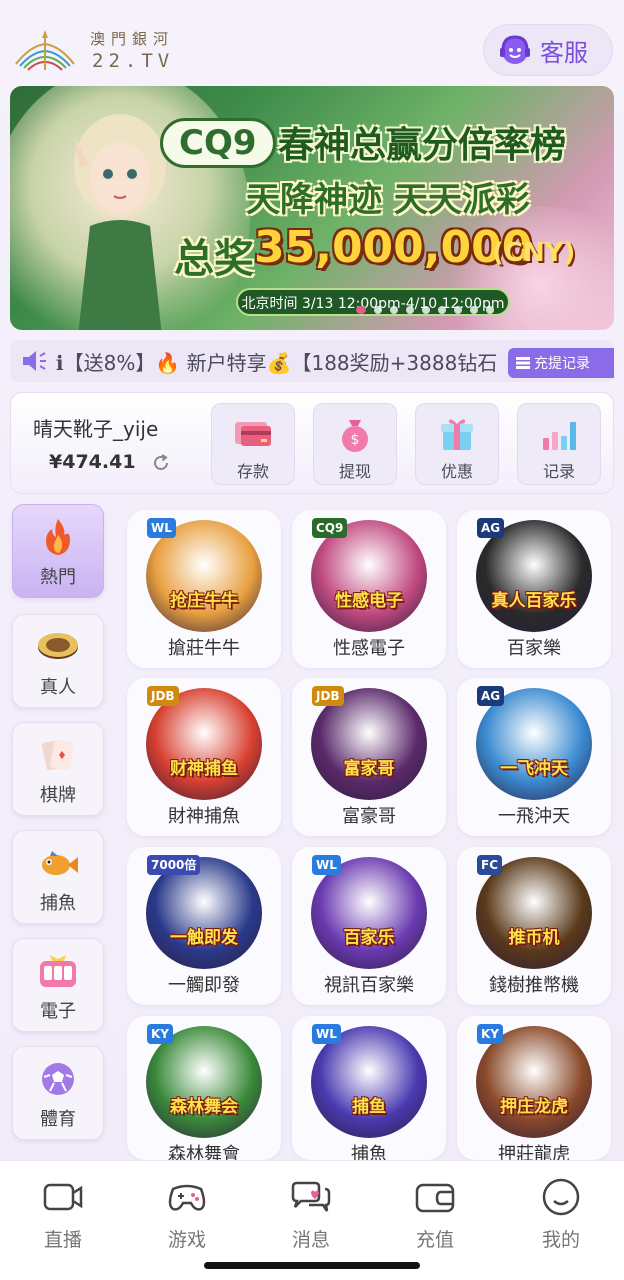 The height and width of the screenshot is (1280, 624). What do you see at coordinates (58, 577) in the screenshot?
I see `category-hot-label: 熱門` at bounding box center [58, 577].